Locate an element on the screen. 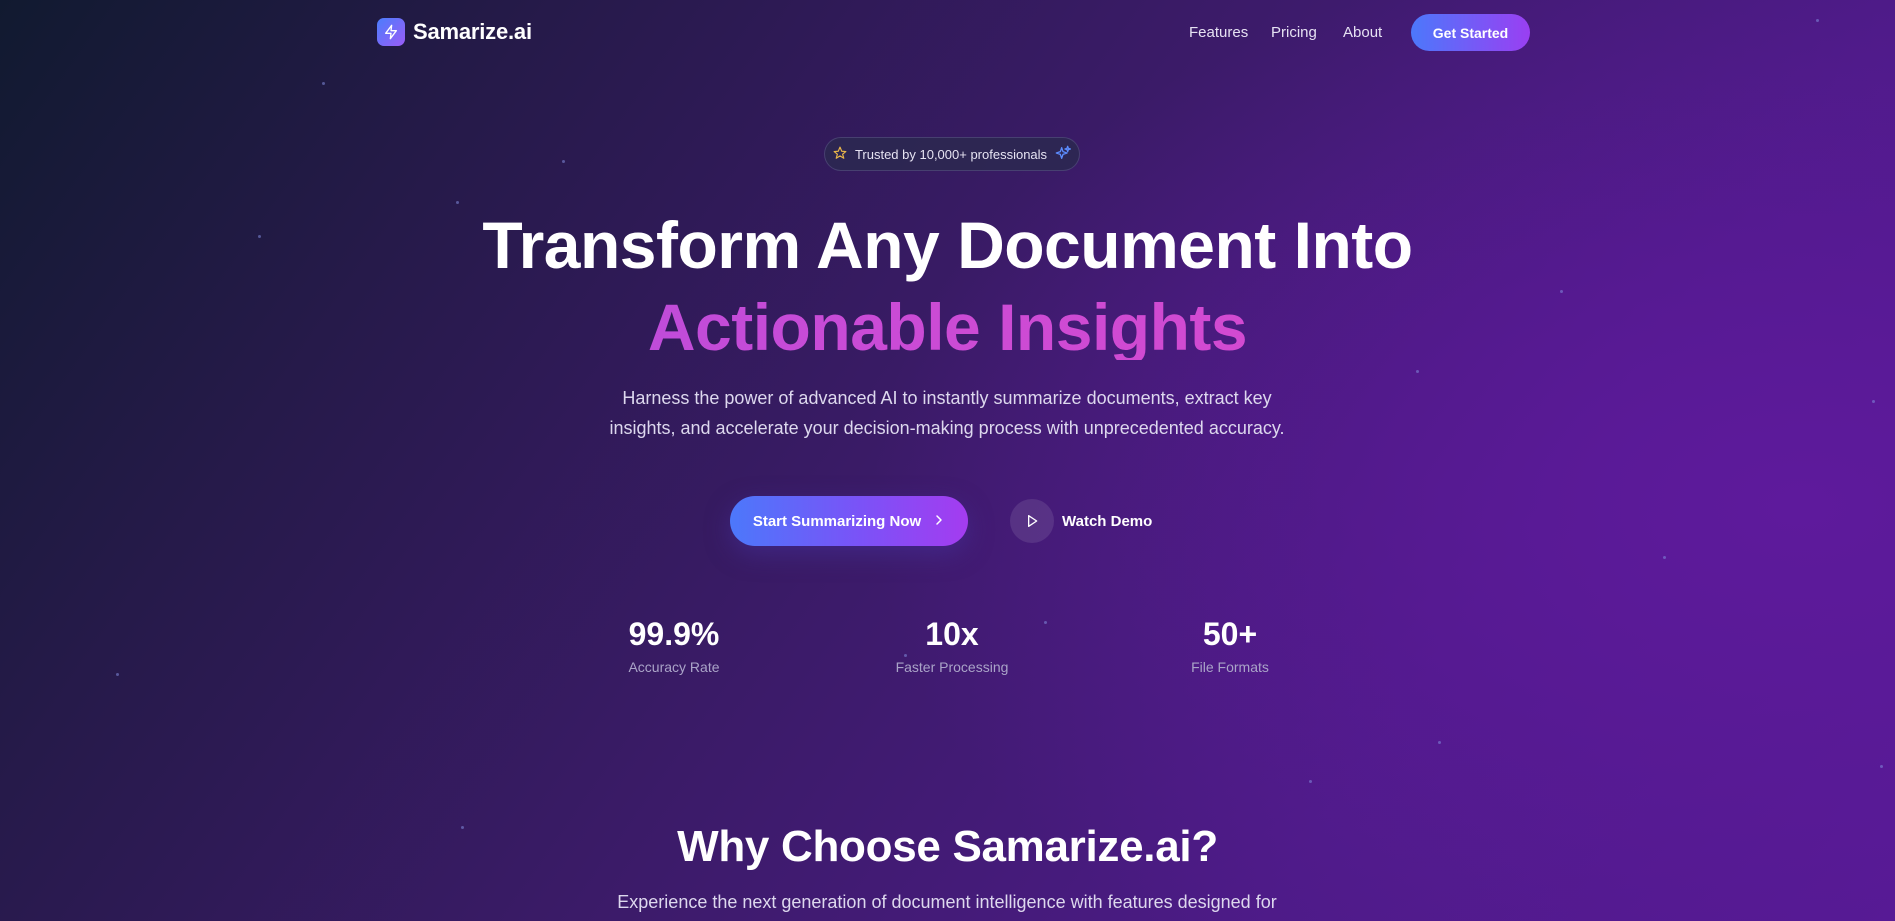 This screenshot has width=1895, height=921. nav-link-features: Features is located at coordinates (1218, 32).